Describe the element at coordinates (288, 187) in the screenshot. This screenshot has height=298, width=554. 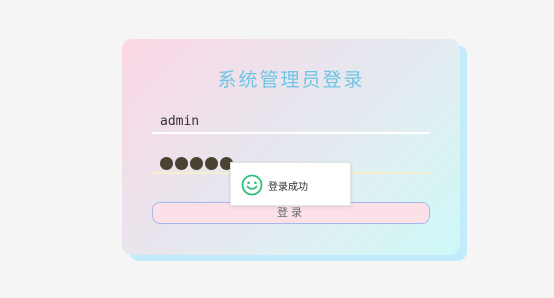
I see `toast-message: 登录成功` at that location.